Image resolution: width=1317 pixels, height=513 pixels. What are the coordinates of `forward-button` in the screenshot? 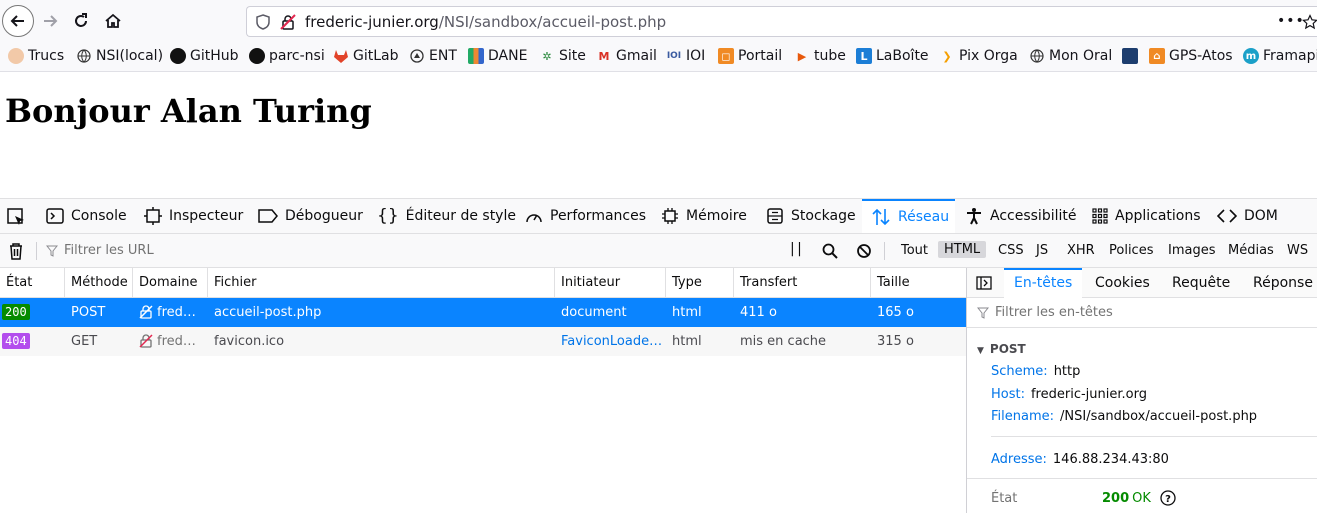 It's located at (50, 21).